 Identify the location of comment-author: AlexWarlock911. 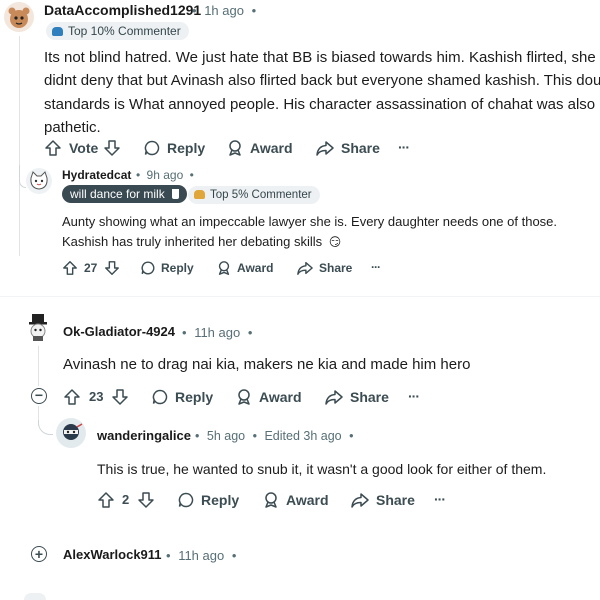
(112, 554).